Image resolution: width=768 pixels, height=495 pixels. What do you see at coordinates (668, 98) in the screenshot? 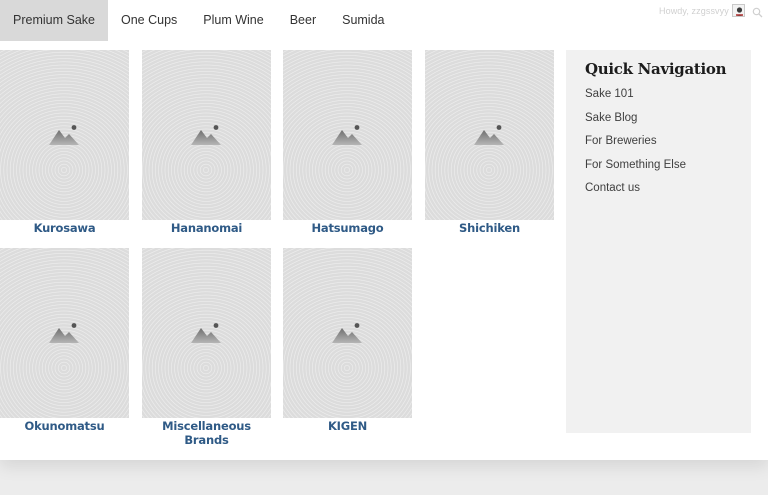
I see `sidebar-link-sake-101: Sake 101` at bounding box center [668, 98].